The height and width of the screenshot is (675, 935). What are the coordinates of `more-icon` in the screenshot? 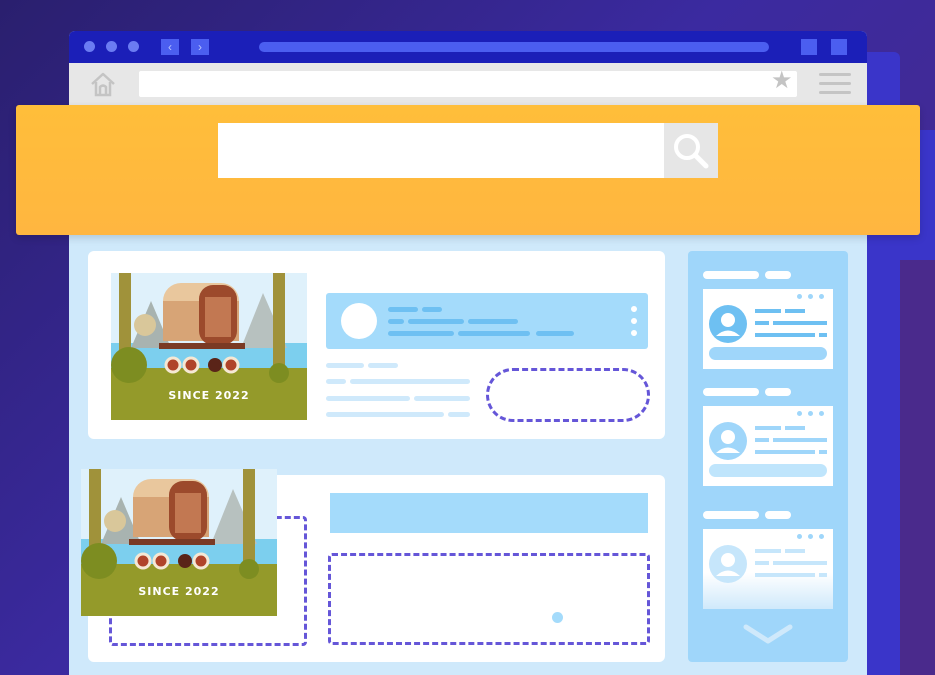 It's located at (634, 309).